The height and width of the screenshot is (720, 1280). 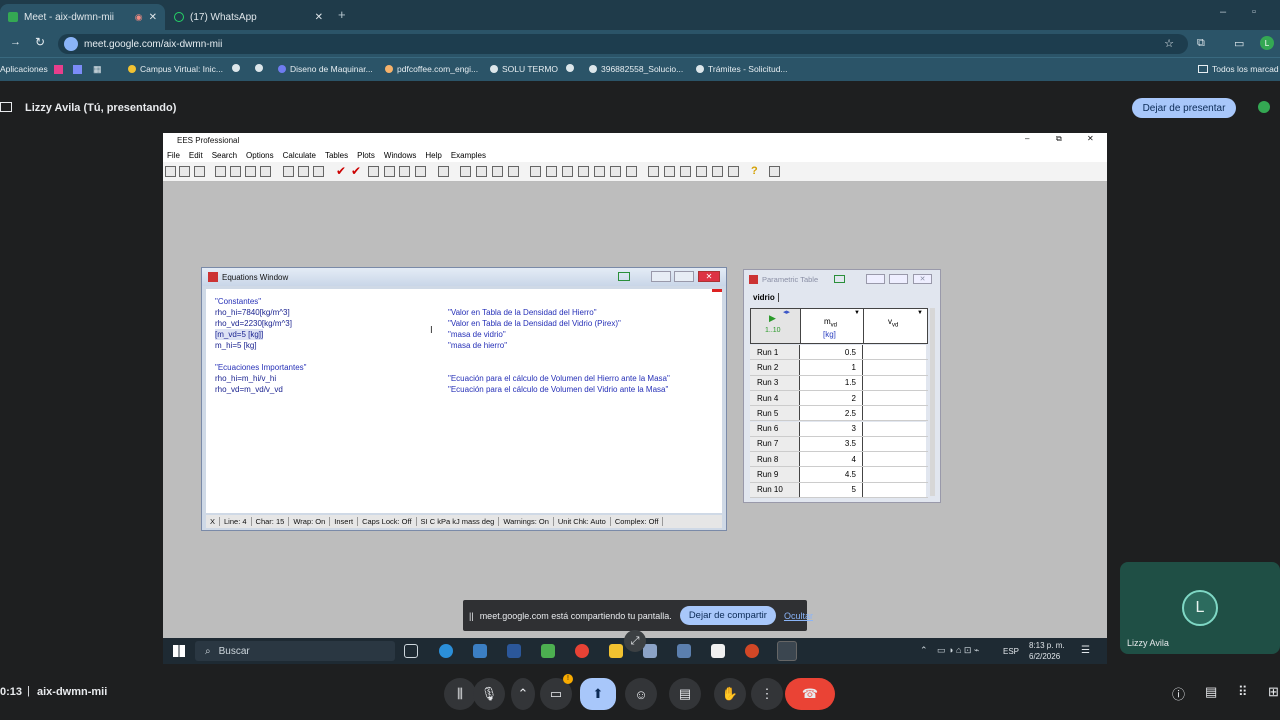 I want to click on maximize-icon, so click(x=684, y=276).